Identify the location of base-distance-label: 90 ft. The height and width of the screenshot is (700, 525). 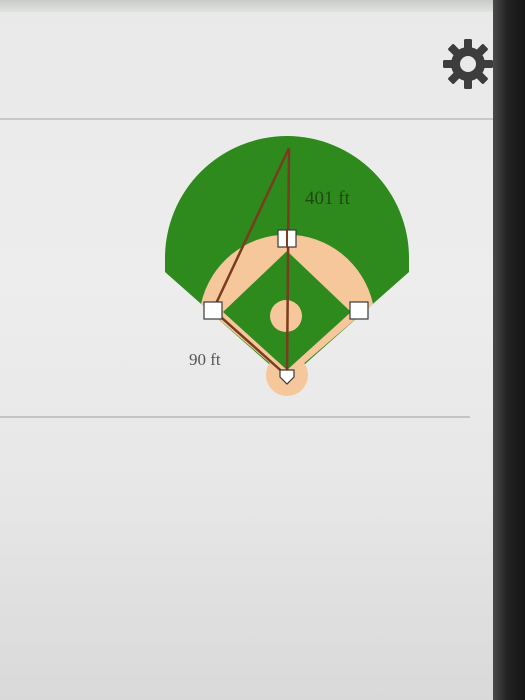
(205, 359).